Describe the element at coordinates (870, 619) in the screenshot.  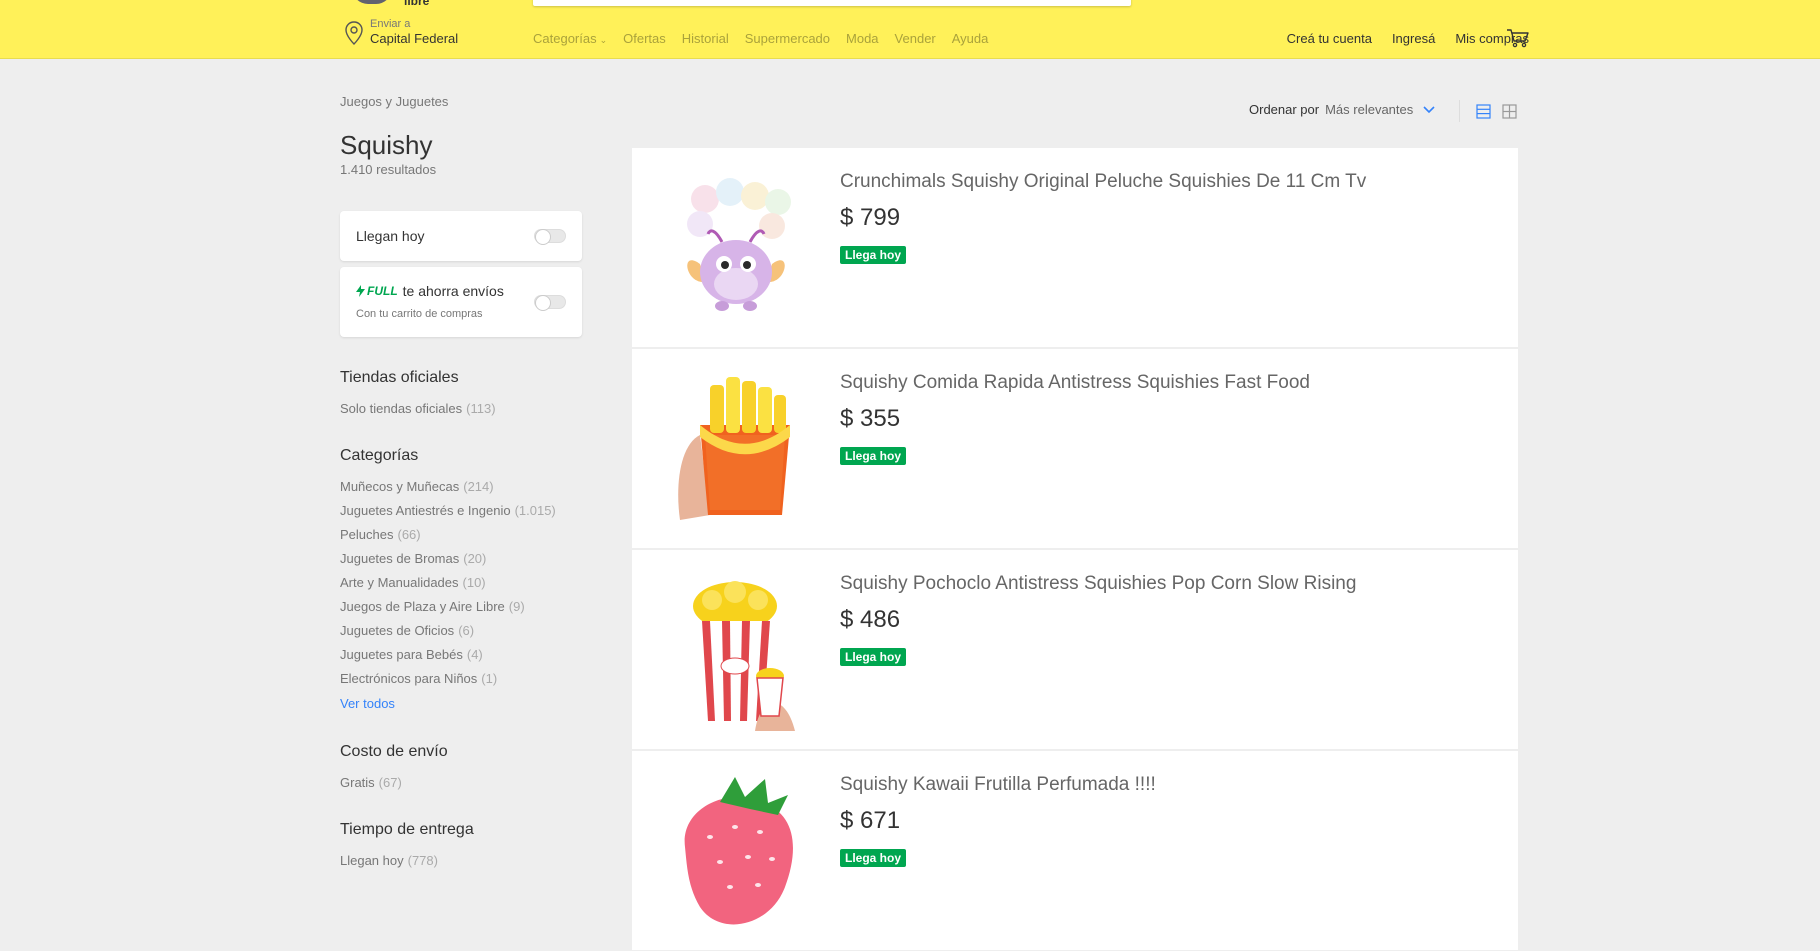
I see `product-price: $ 486` at that location.